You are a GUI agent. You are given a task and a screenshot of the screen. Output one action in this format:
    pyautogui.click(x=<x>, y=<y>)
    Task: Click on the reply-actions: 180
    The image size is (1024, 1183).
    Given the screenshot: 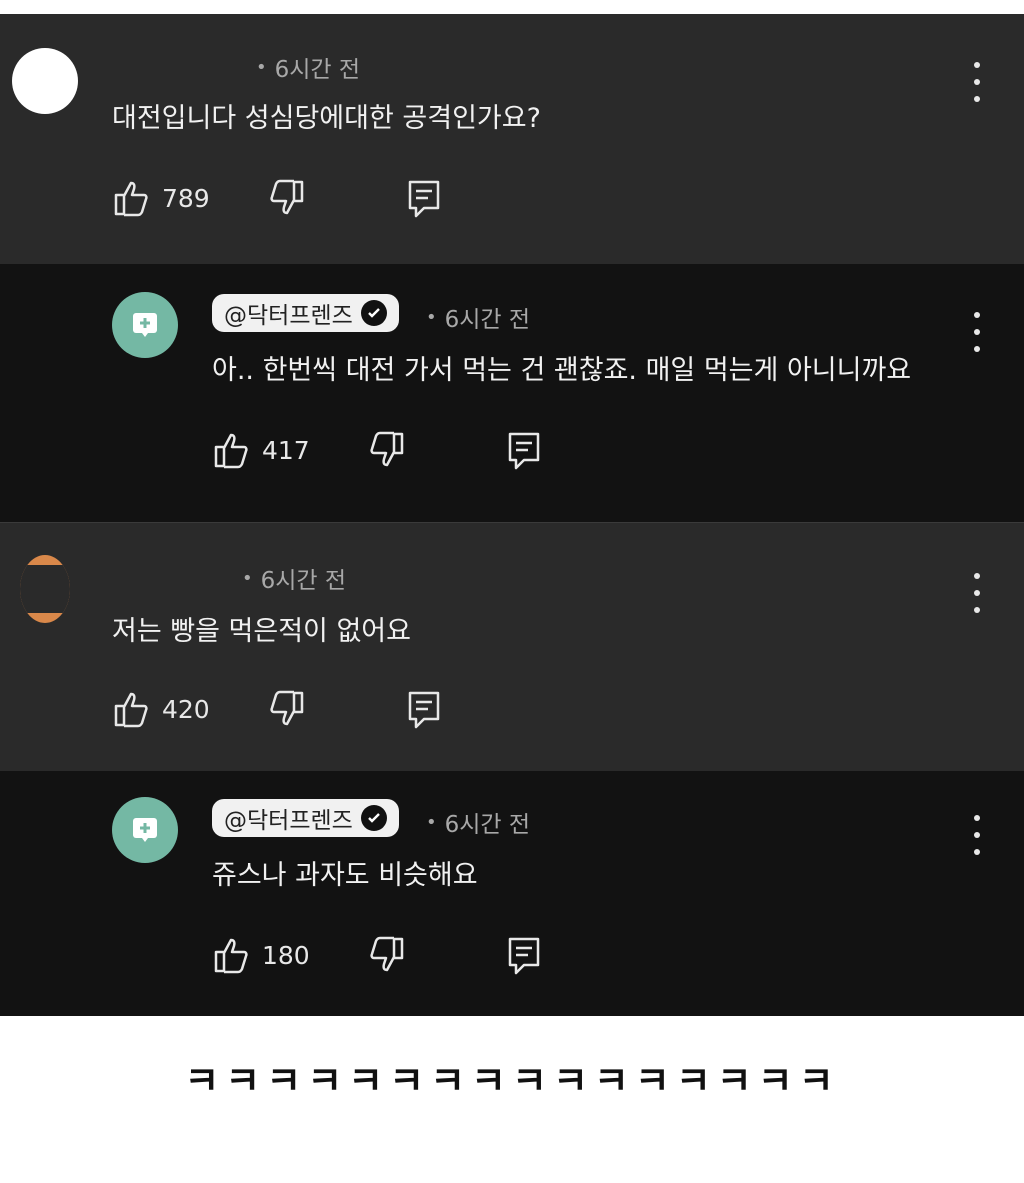 What is the action you would take?
    pyautogui.click(x=377, y=955)
    